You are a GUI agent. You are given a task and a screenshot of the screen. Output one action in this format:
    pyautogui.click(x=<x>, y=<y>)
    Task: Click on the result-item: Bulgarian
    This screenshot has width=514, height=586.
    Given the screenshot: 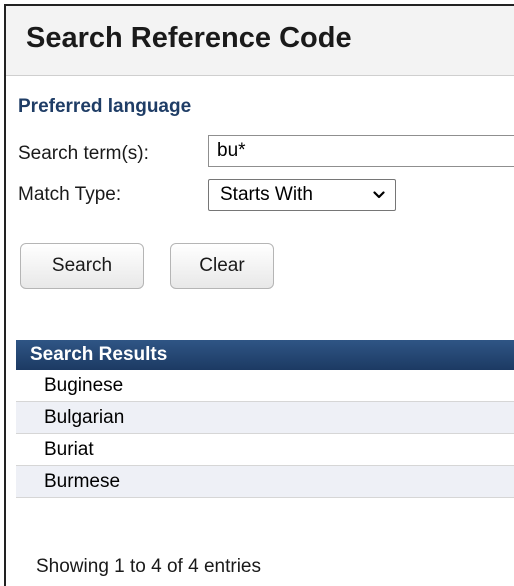 What is the action you would take?
    pyautogui.click(x=265, y=418)
    